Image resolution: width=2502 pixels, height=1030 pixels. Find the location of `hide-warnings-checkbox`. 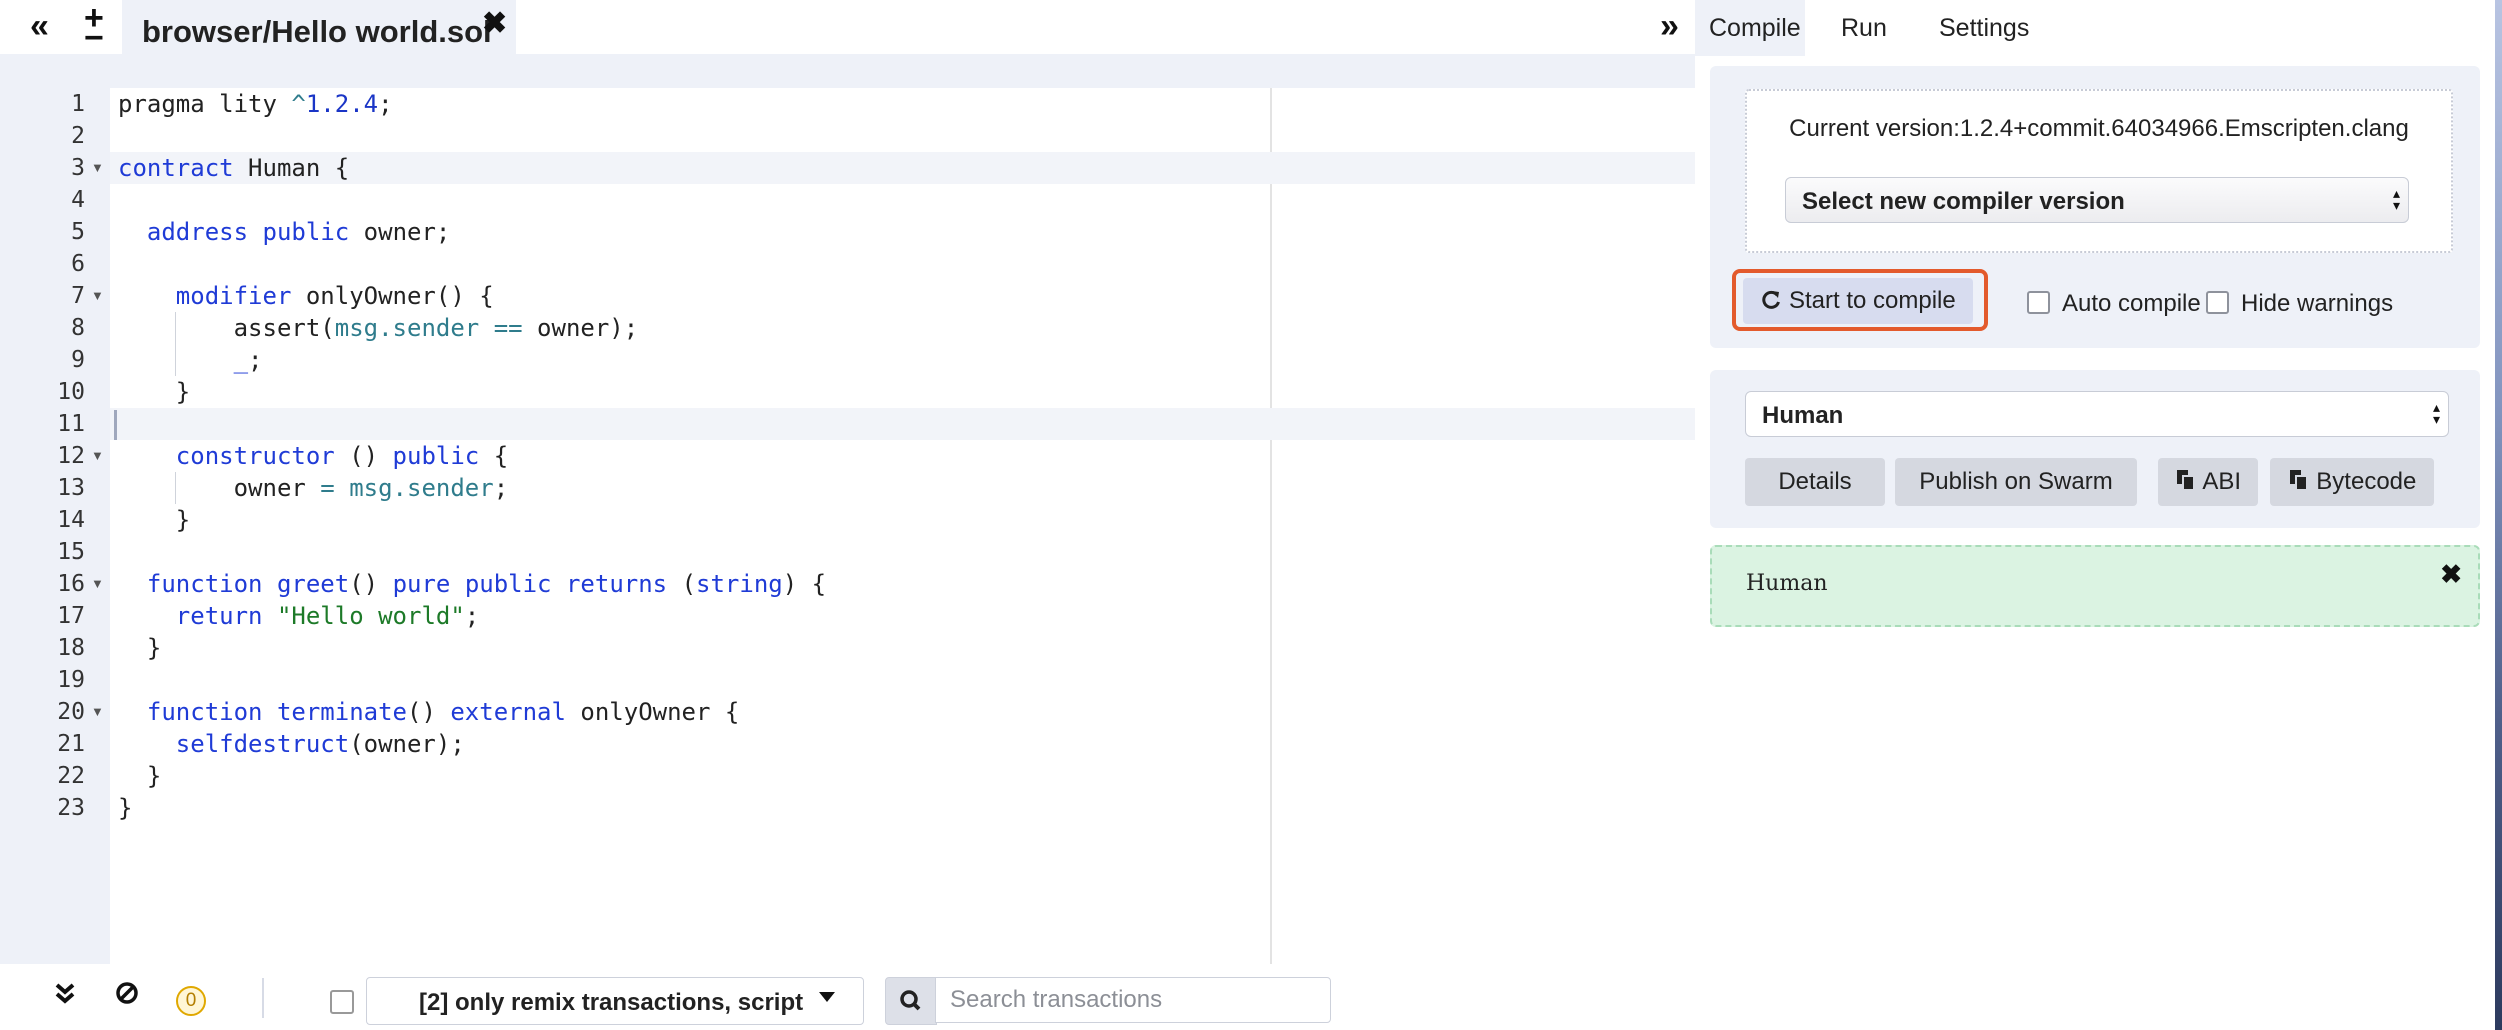

hide-warnings-checkbox is located at coordinates (2217, 302).